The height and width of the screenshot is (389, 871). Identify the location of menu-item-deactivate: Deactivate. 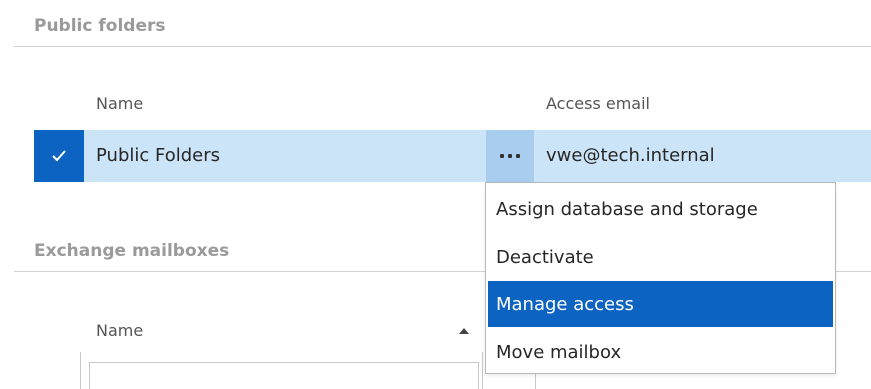
(660, 257).